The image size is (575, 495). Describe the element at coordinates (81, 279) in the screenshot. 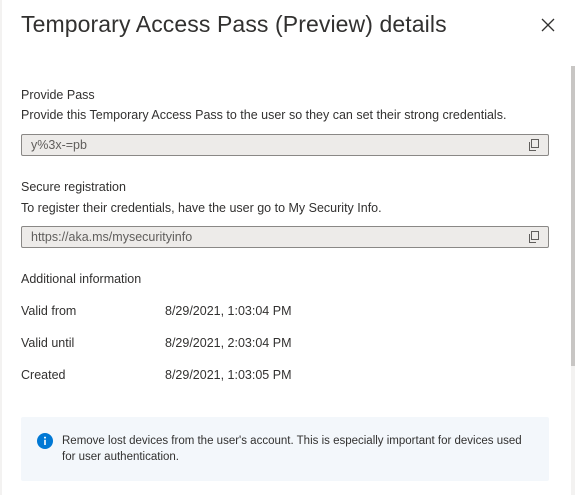

I see `additional-info-heading: Additional information` at that location.